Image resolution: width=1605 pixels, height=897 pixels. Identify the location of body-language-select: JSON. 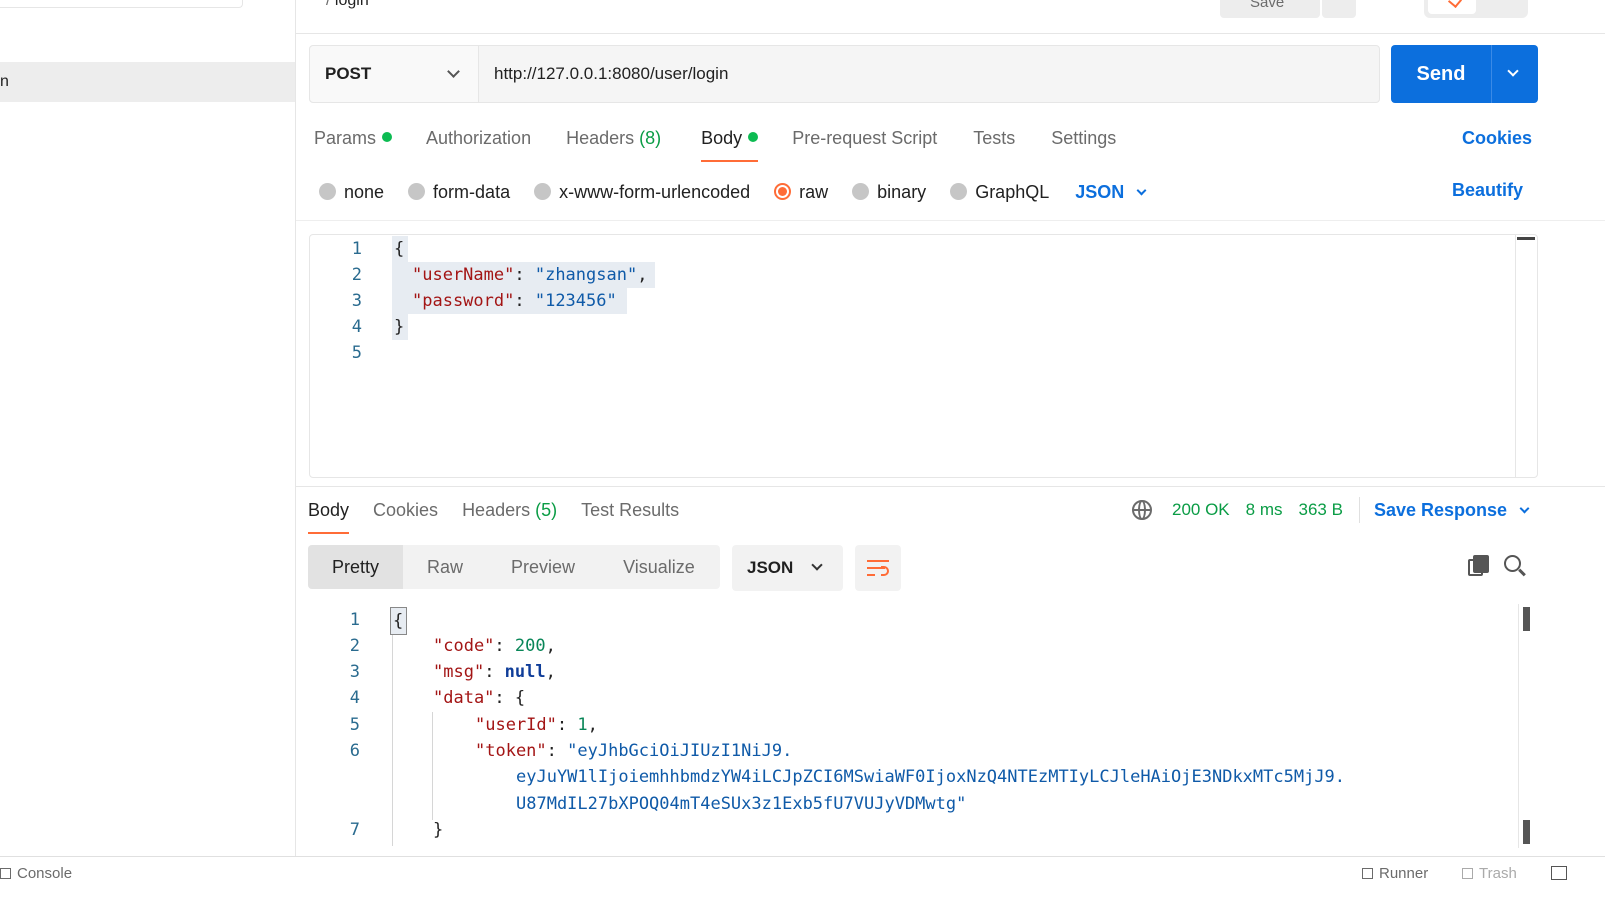
(1111, 192).